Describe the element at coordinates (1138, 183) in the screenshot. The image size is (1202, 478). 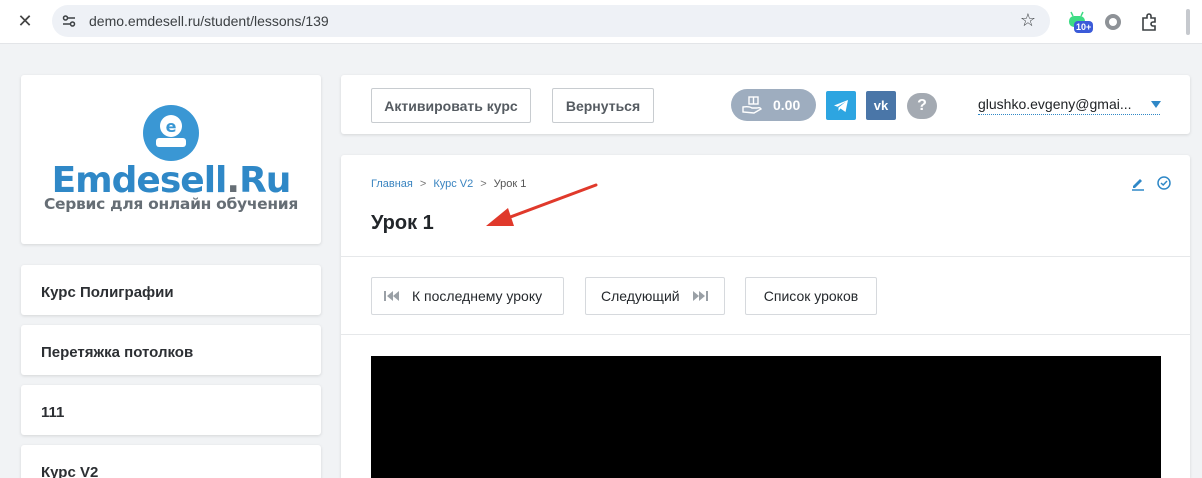
I see `edit-pencil-icon` at that location.